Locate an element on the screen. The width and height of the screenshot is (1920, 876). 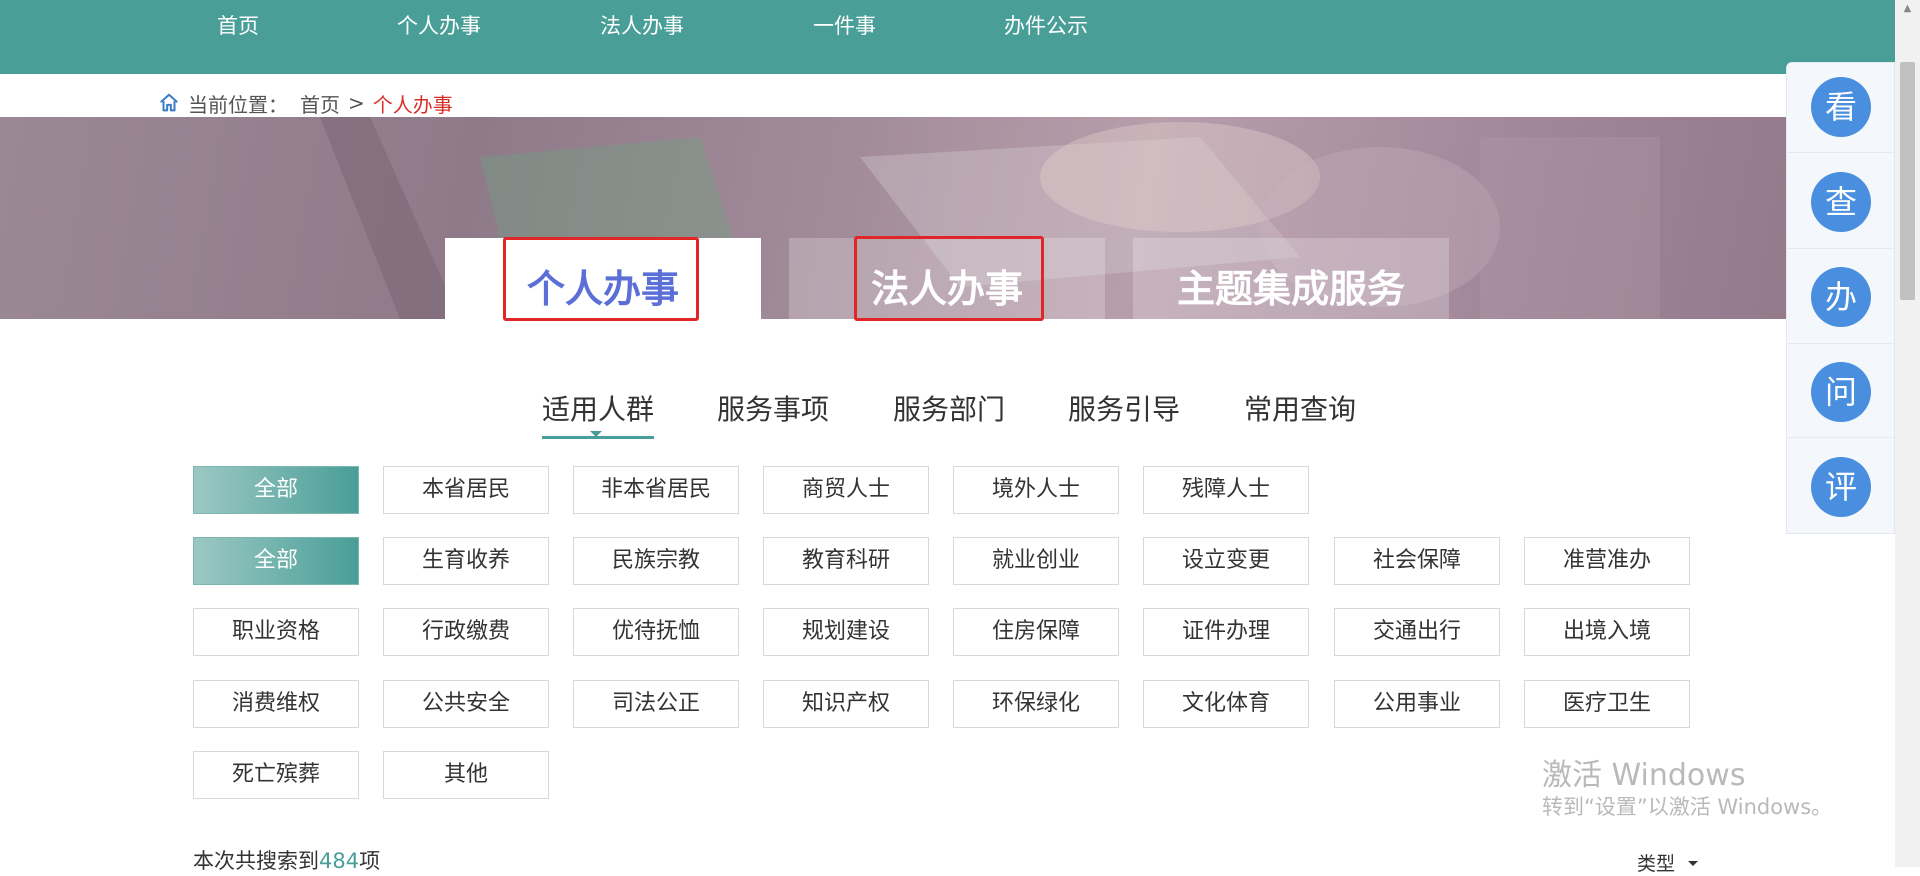
audience-chip: 非本省居民 is located at coordinates (656, 490).